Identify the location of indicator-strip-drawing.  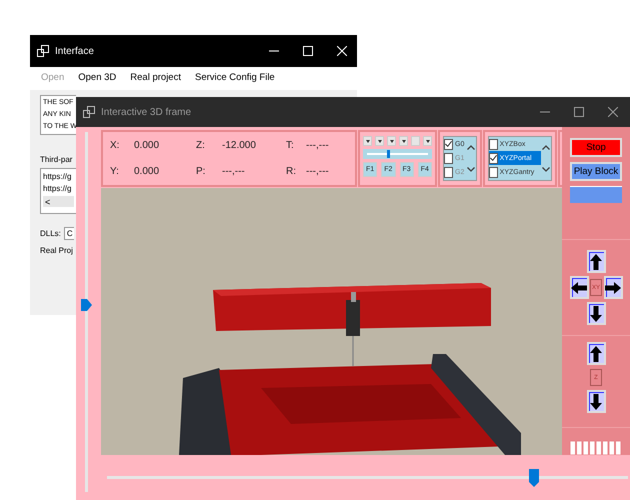
(596, 448).